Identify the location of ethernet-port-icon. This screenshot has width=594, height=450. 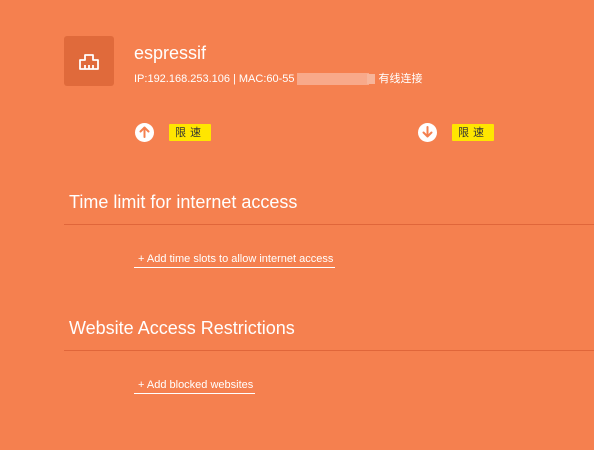
(89, 61).